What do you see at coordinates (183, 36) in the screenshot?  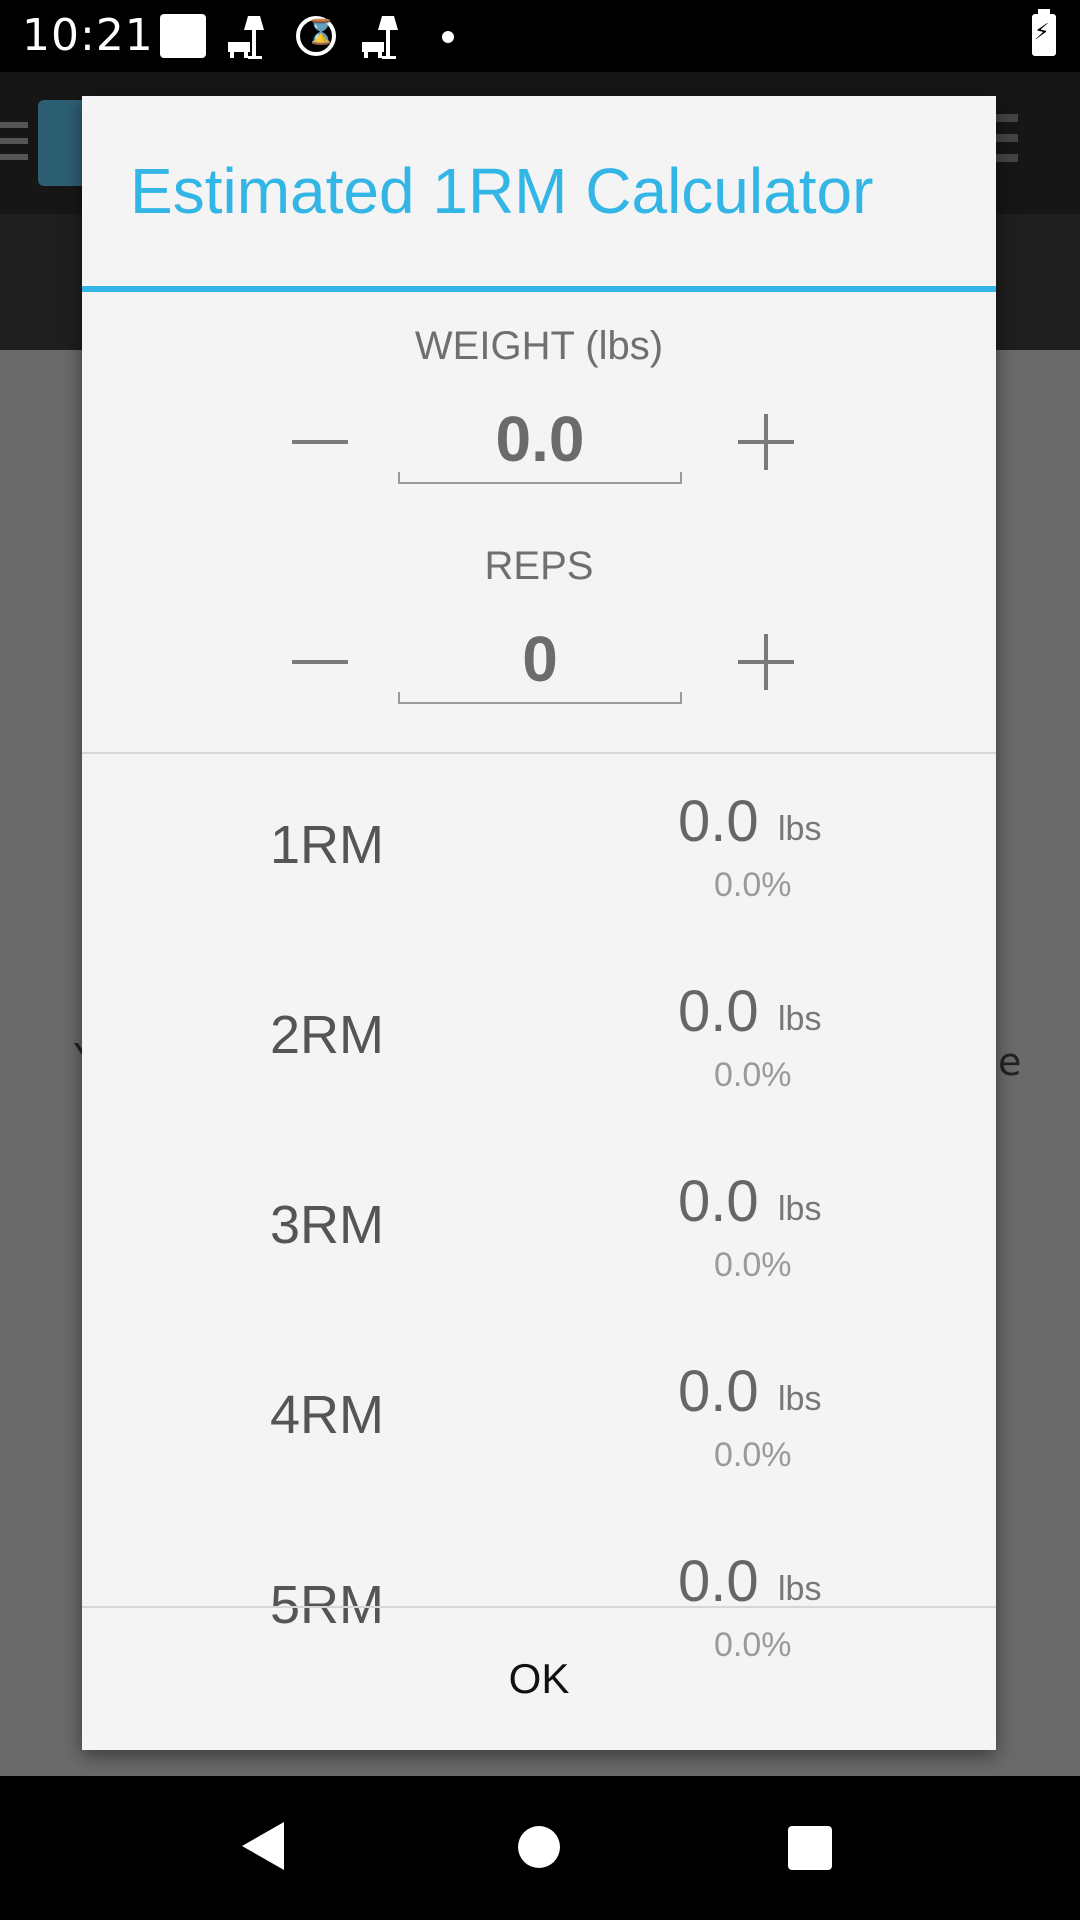 I see `square-notification-icon` at bounding box center [183, 36].